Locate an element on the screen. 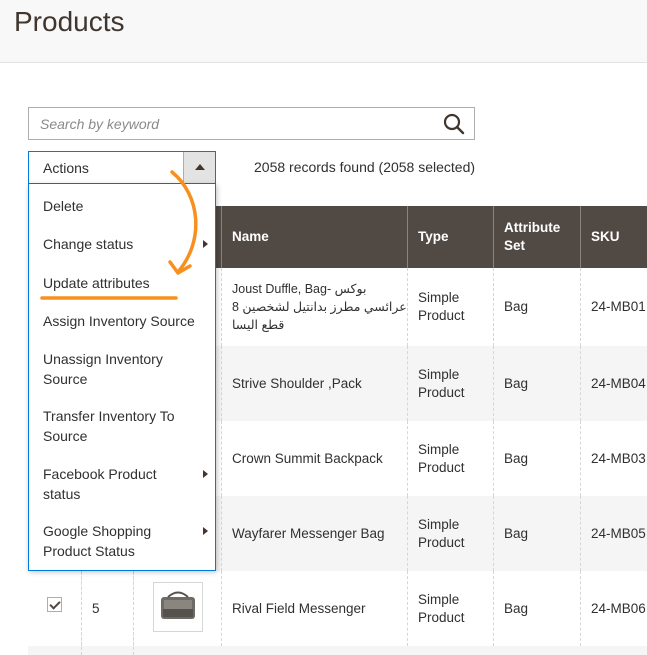 The height and width of the screenshot is (655, 647). cell-name: Rival Field Messenger is located at coordinates (314, 608).